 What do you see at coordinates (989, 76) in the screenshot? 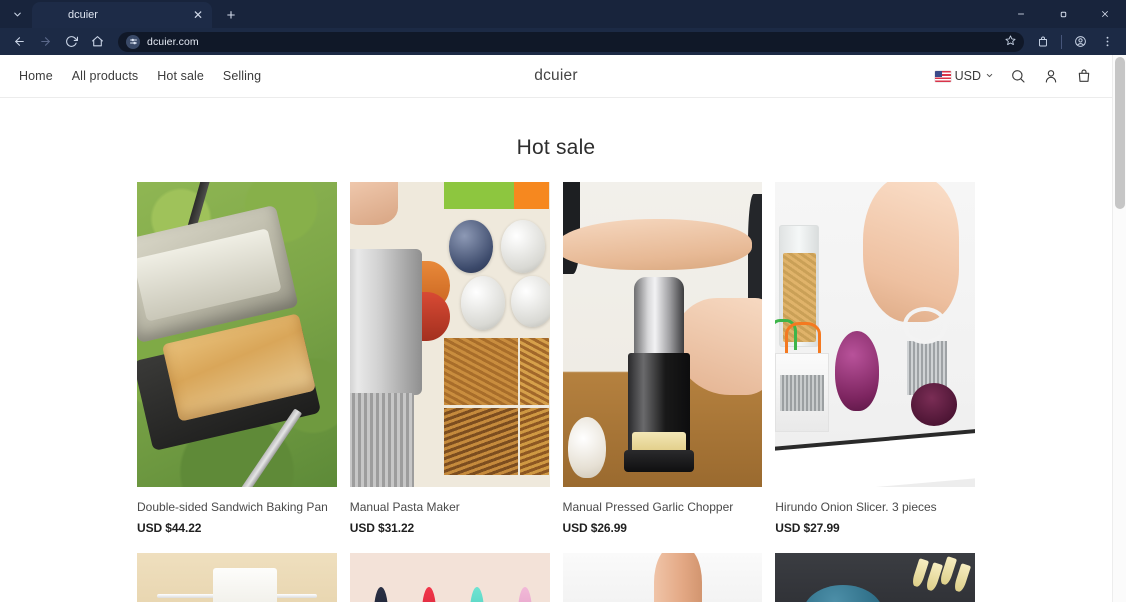
I see `chevron-down-icon` at bounding box center [989, 76].